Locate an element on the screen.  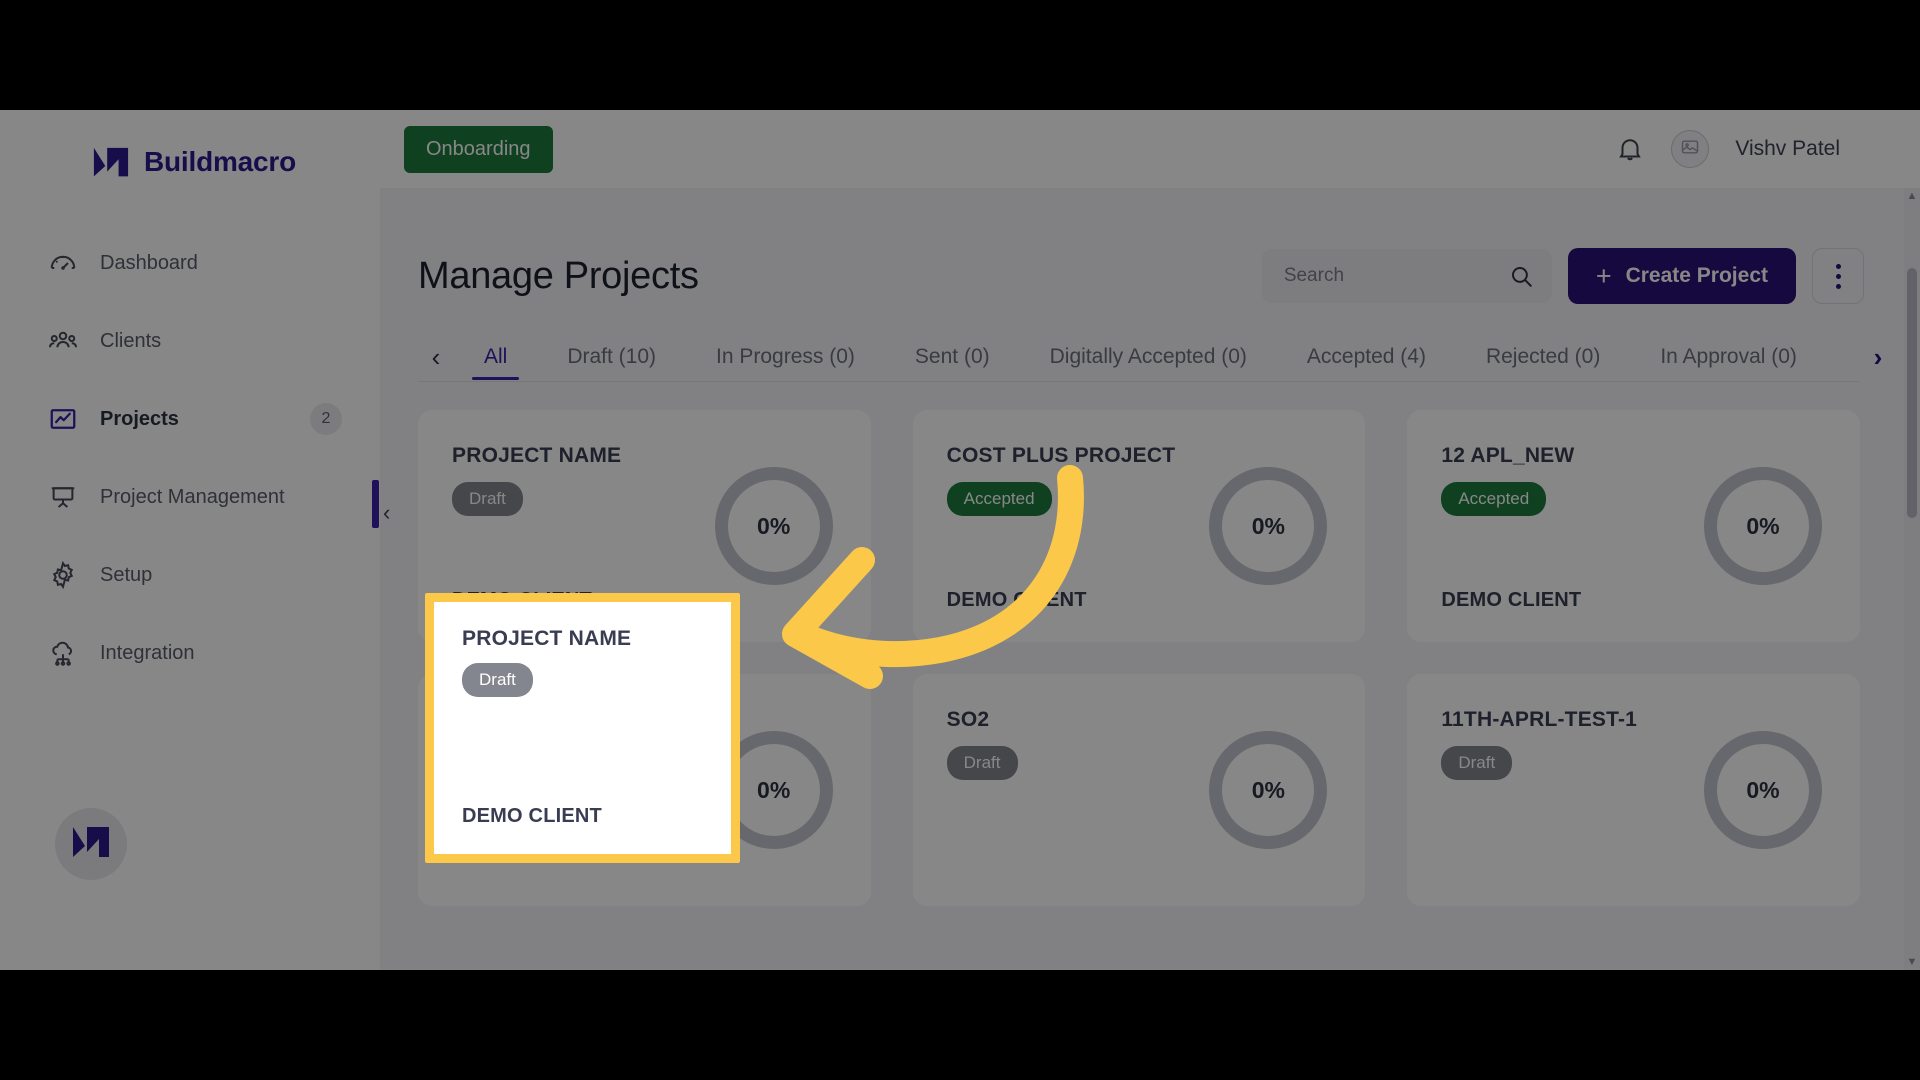
project-name: COST PLUS PROJECT is located at coordinates (1061, 455).